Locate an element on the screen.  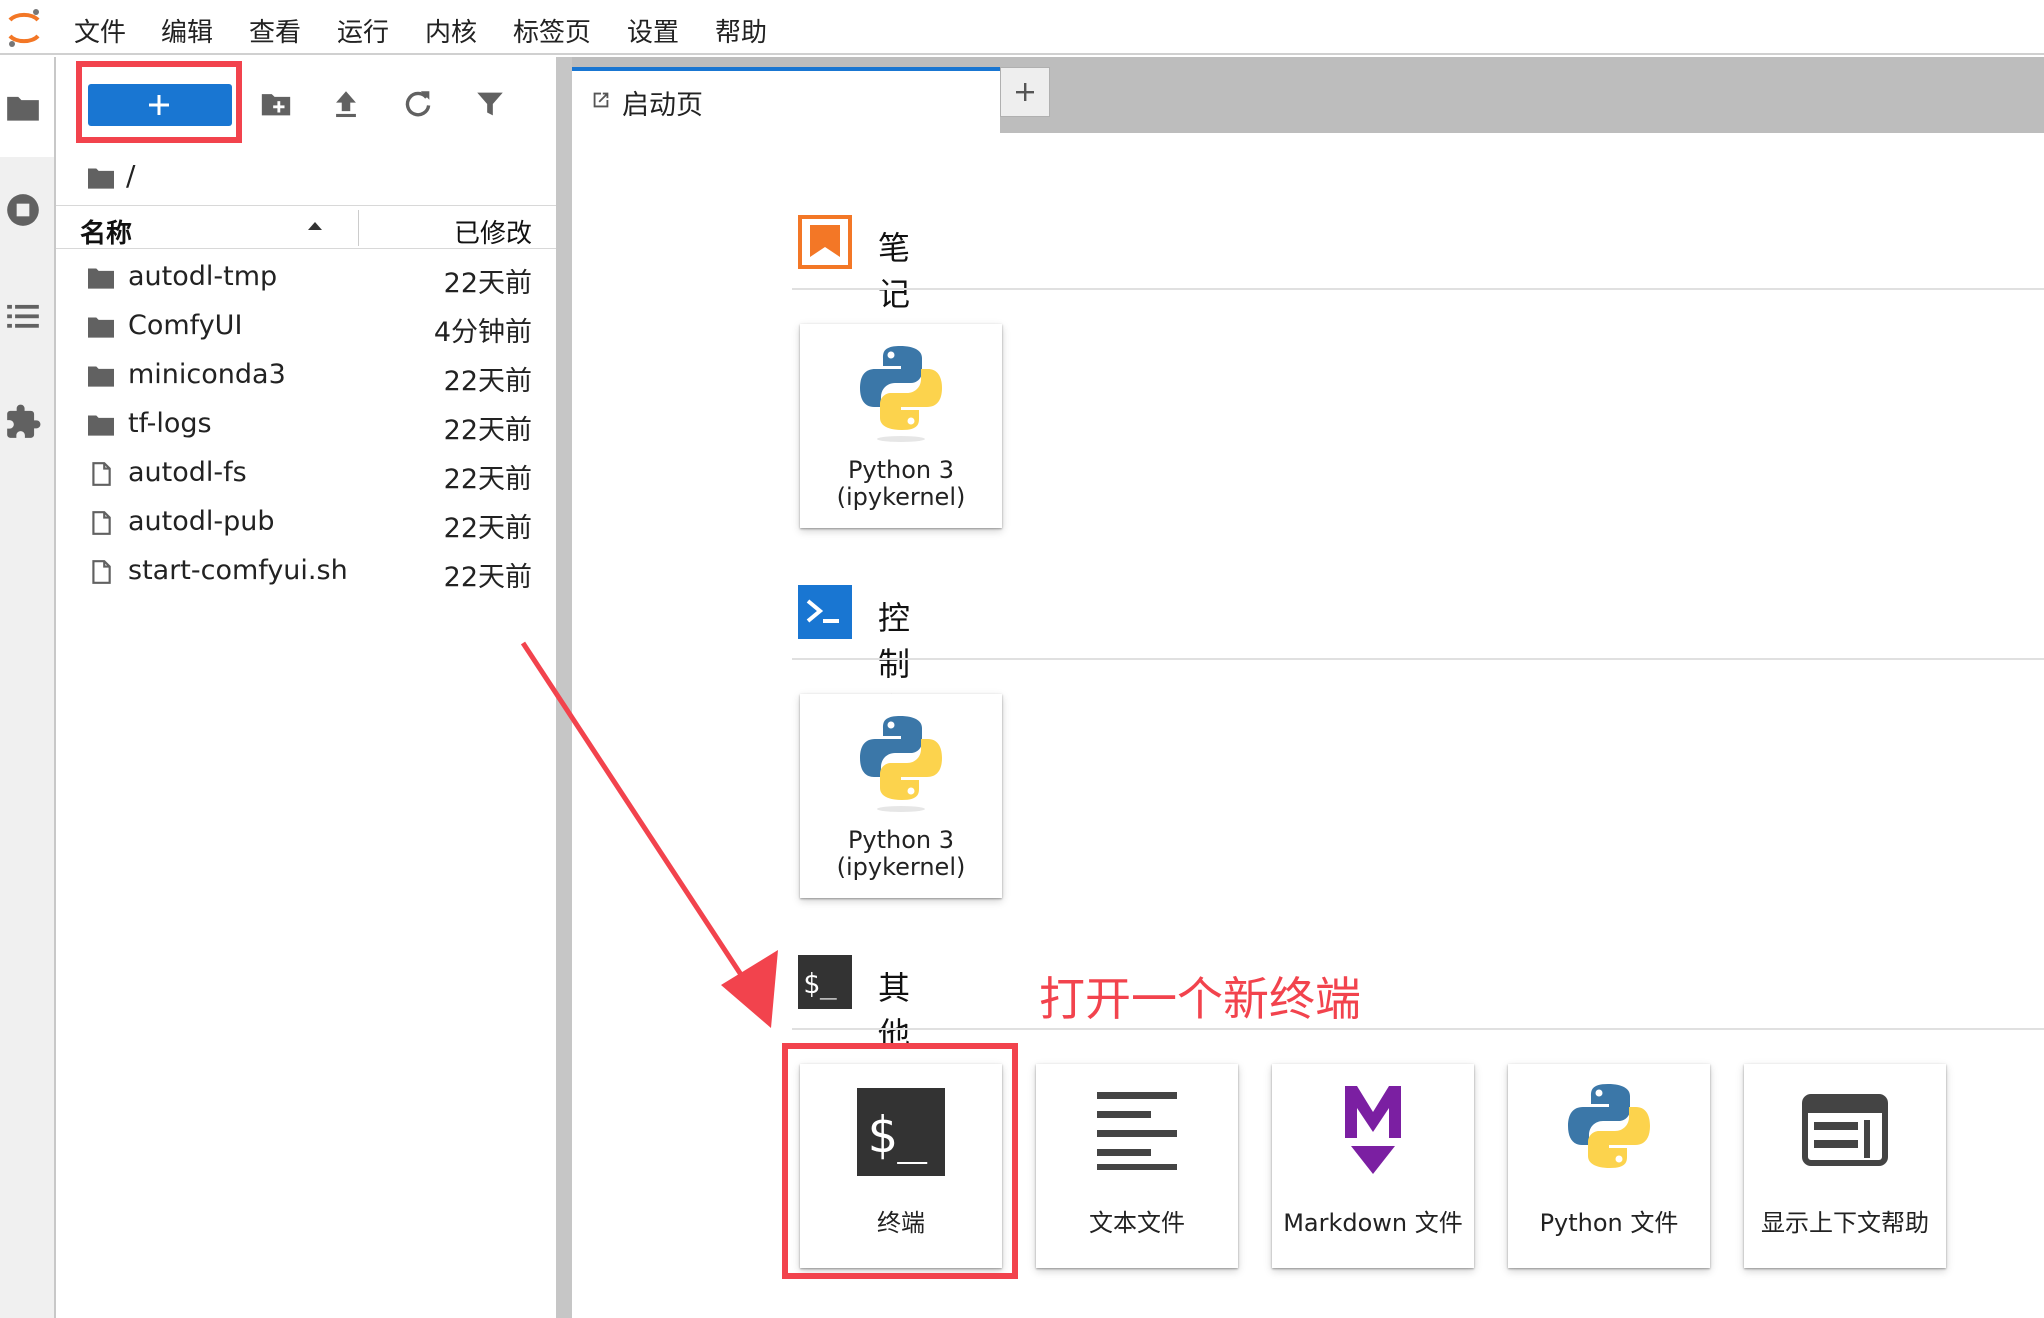
menu-run: 运行 is located at coordinates (363, 30).